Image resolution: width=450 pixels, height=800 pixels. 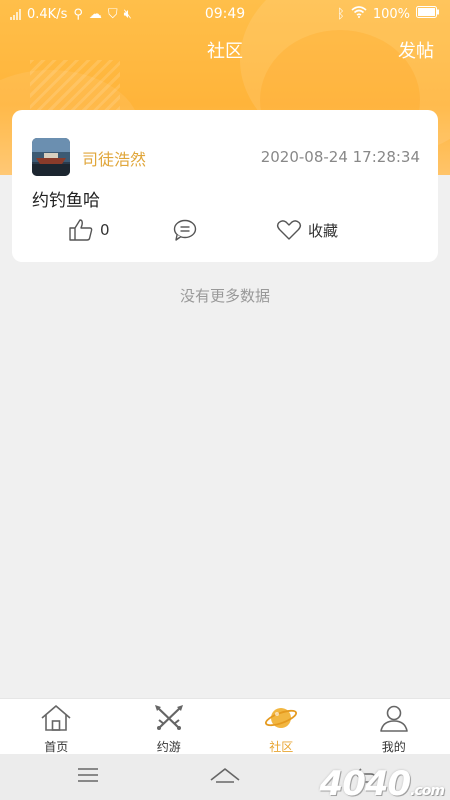 I want to click on like-count: 0, so click(x=105, y=230).